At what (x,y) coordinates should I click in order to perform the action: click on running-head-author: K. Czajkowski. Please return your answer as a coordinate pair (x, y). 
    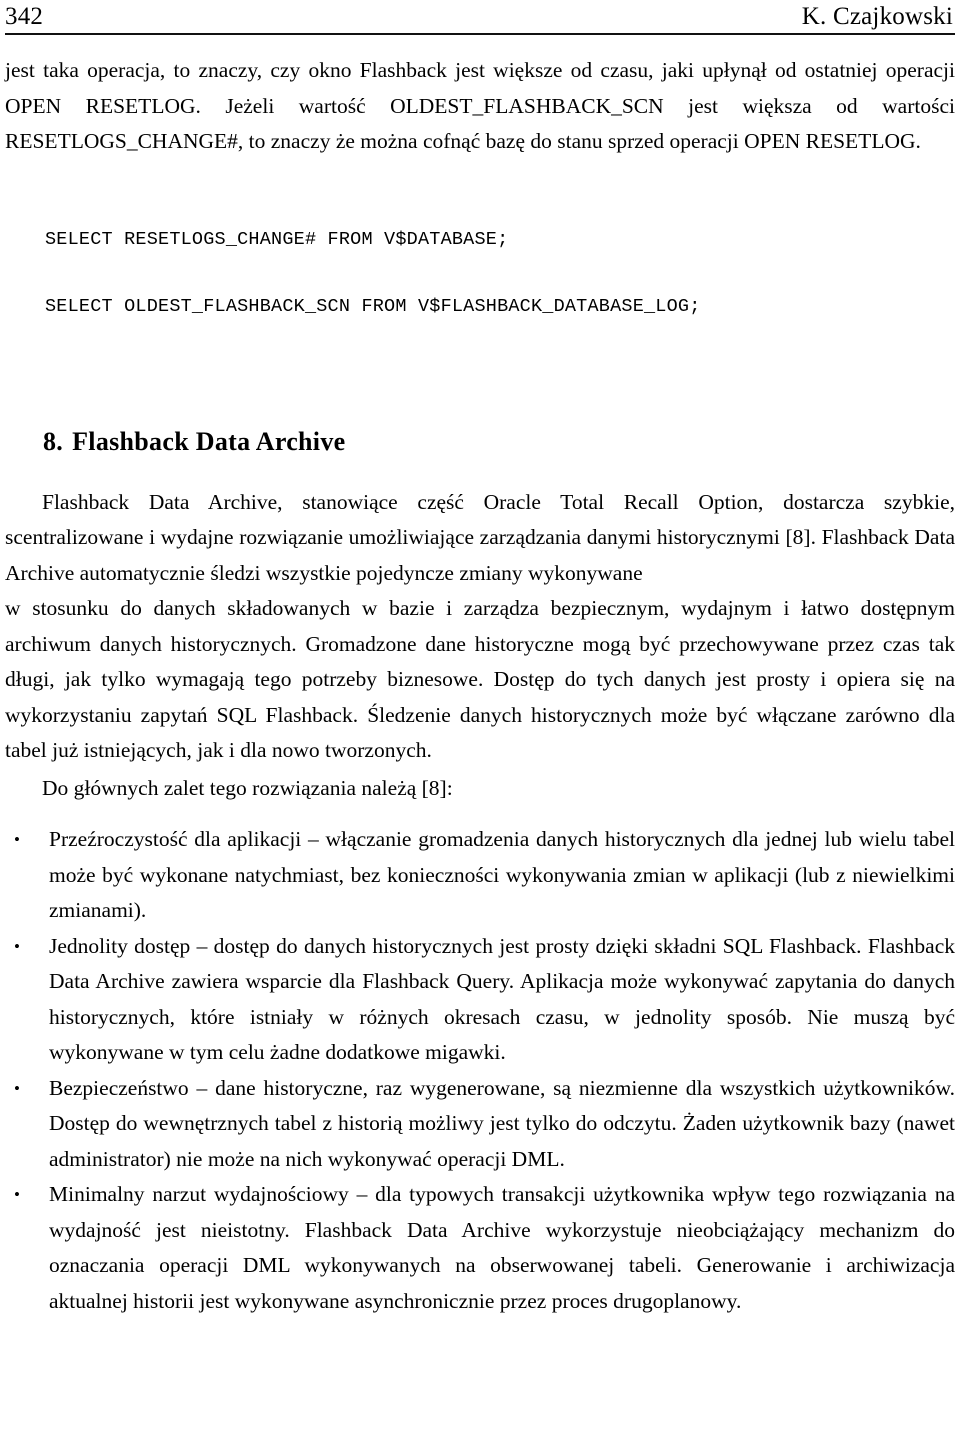
    Looking at the image, I should click on (877, 16).